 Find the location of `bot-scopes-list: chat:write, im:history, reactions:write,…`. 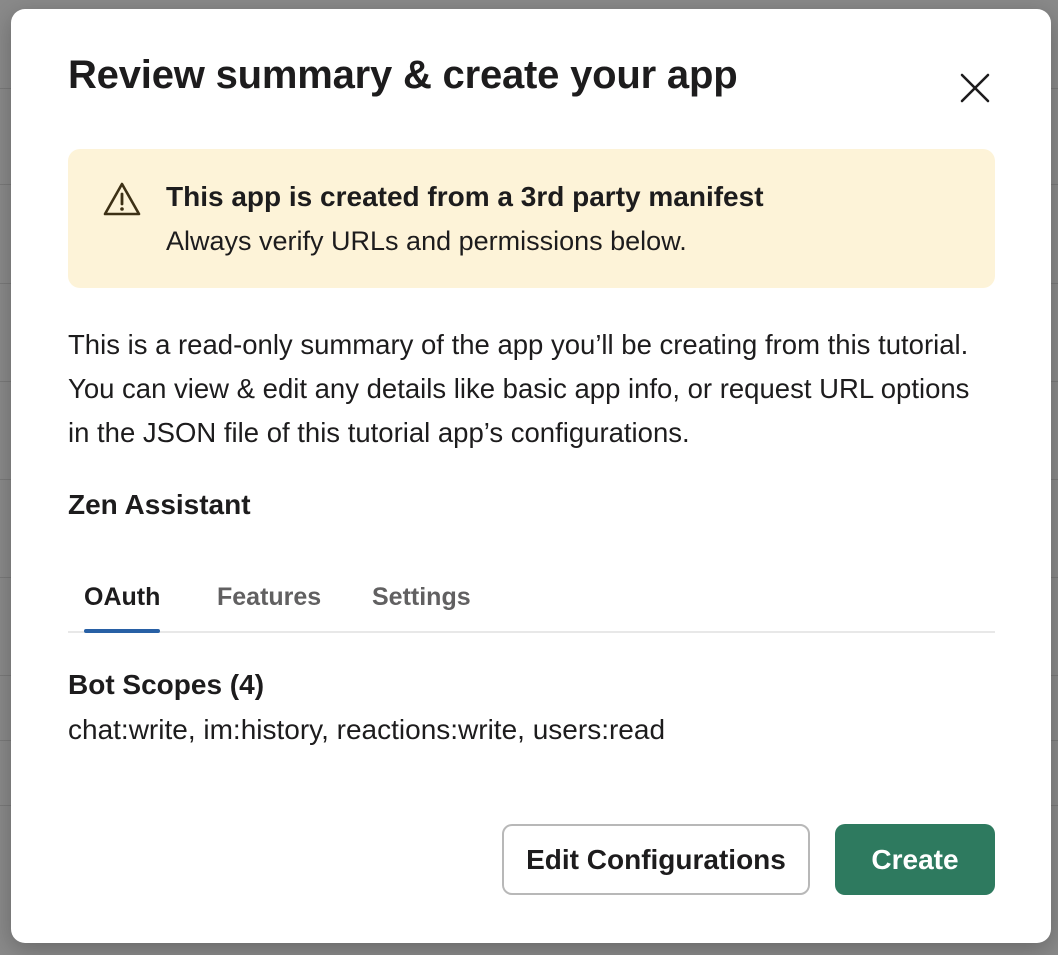

bot-scopes-list: chat:write, im:history, reactions:write,… is located at coordinates (367, 729).